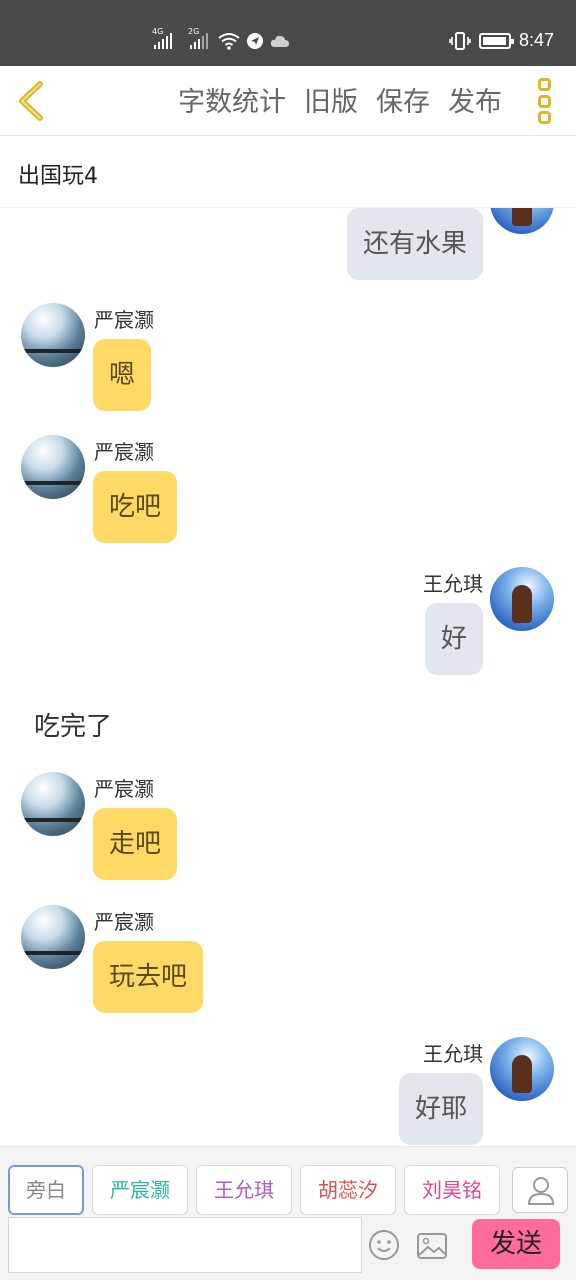  What do you see at coordinates (73, 724) in the screenshot?
I see `narration-text: 吃完了` at bounding box center [73, 724].